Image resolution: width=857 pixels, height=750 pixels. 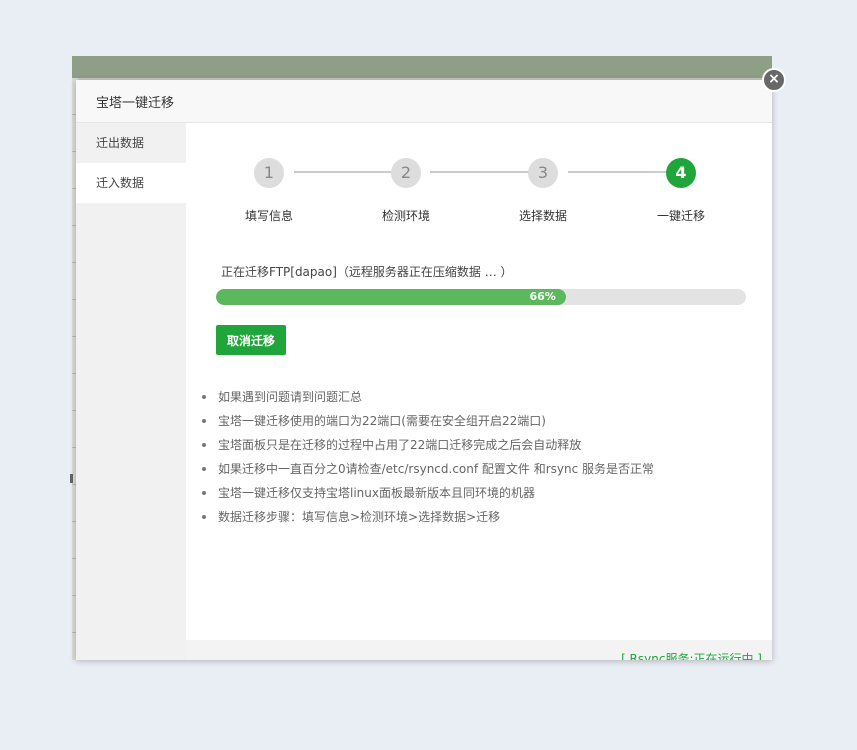 I want to click on step-3-label: 选择数据, so click(x=542, y=216).